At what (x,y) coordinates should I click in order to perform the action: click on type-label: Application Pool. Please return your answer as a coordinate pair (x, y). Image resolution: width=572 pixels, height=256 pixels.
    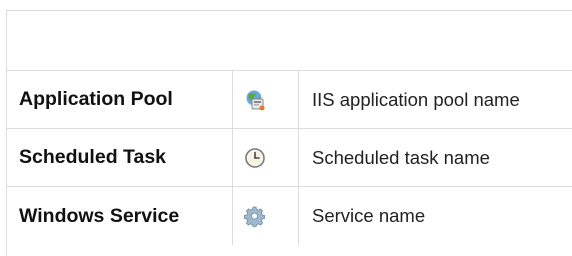
    Looking at the image, I should click on (120, 99).